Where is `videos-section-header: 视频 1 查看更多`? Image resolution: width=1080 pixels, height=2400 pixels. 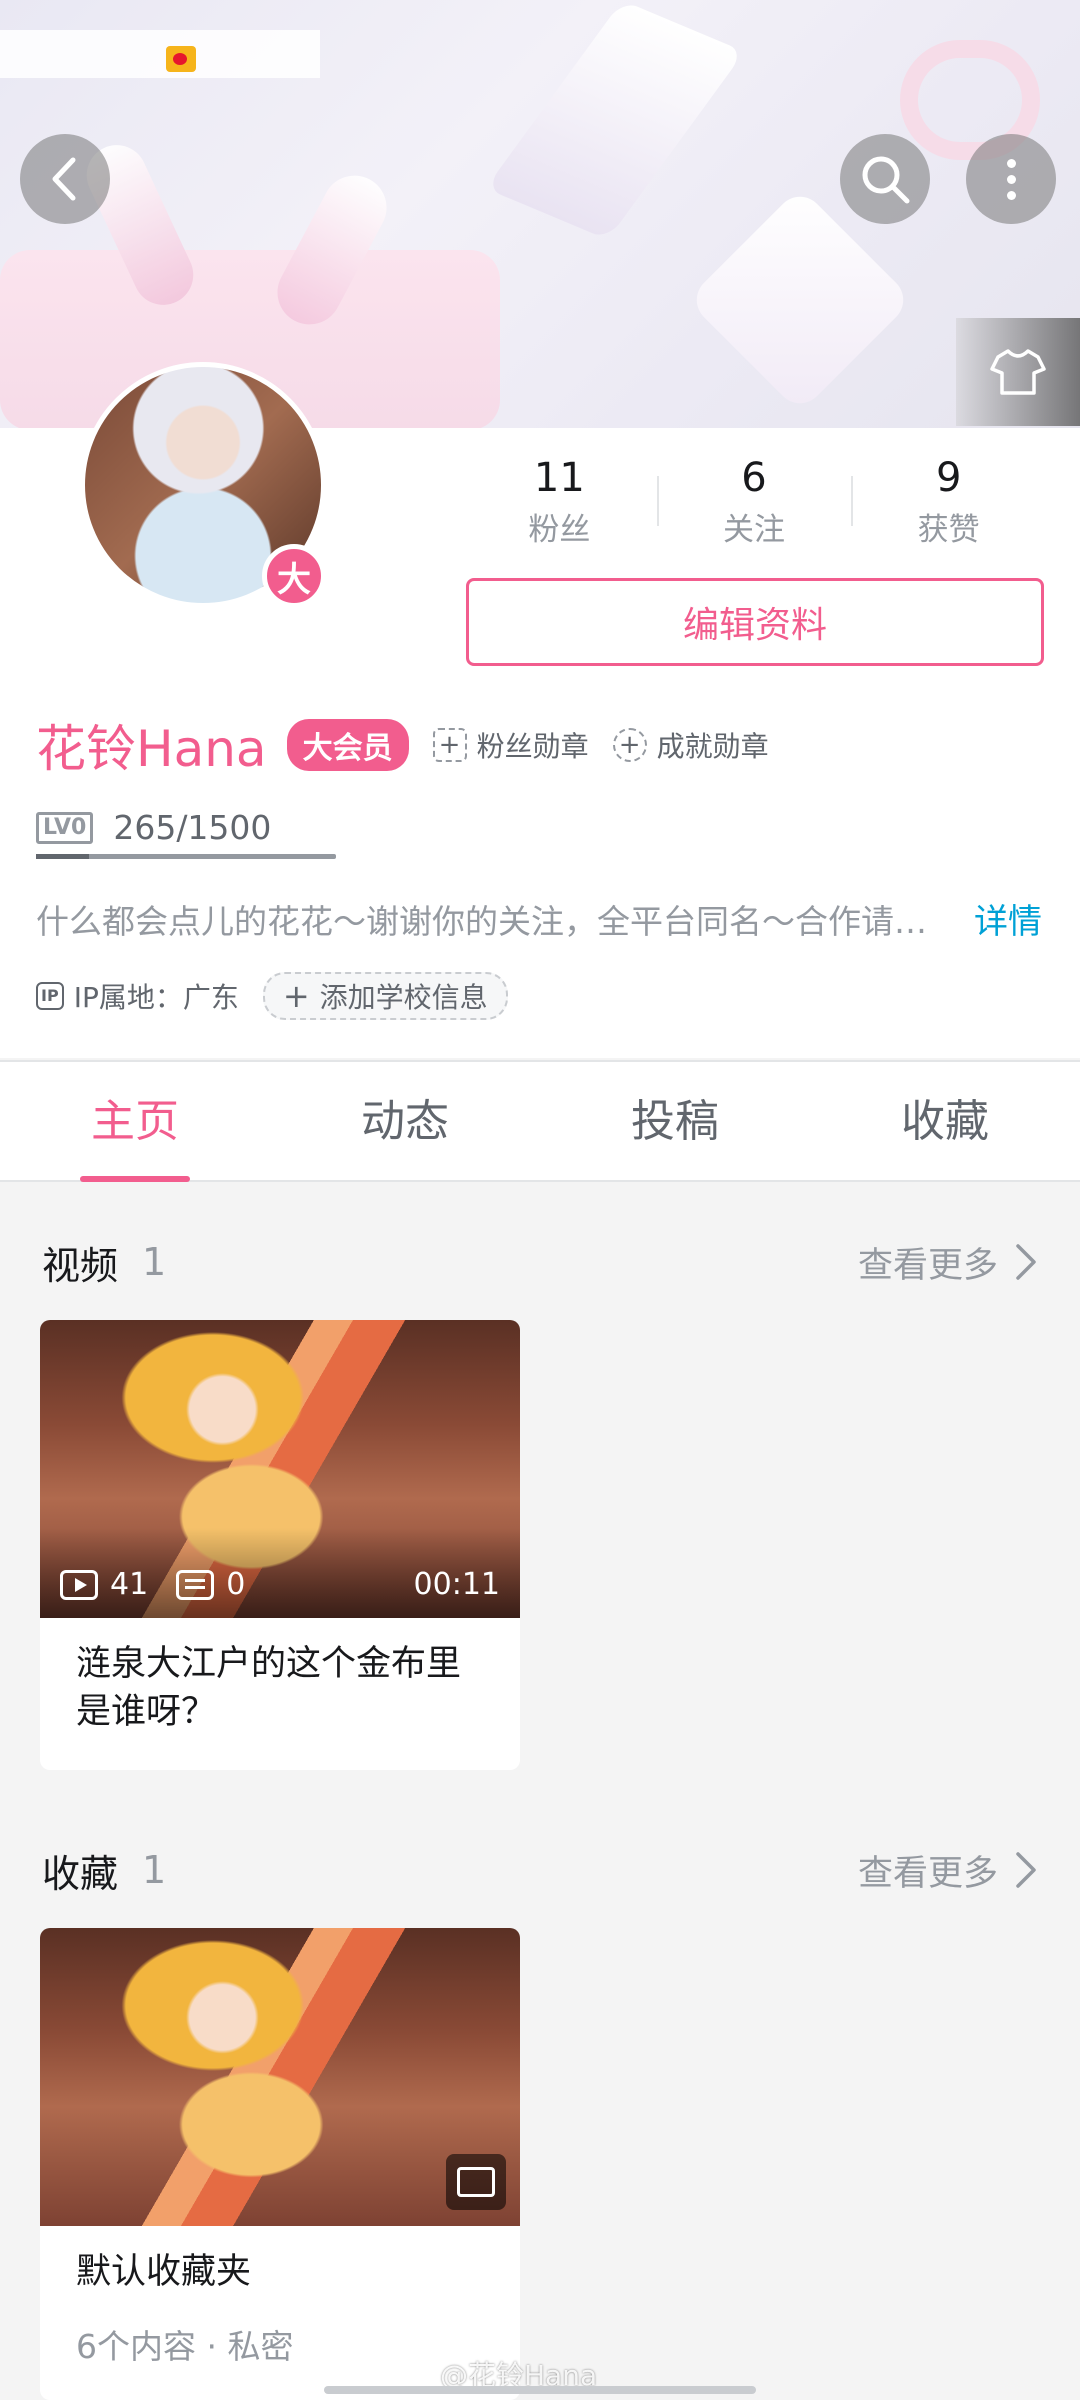 videos-section-header: 视频 1 查看更多 is located at coordinates (540, 1262).